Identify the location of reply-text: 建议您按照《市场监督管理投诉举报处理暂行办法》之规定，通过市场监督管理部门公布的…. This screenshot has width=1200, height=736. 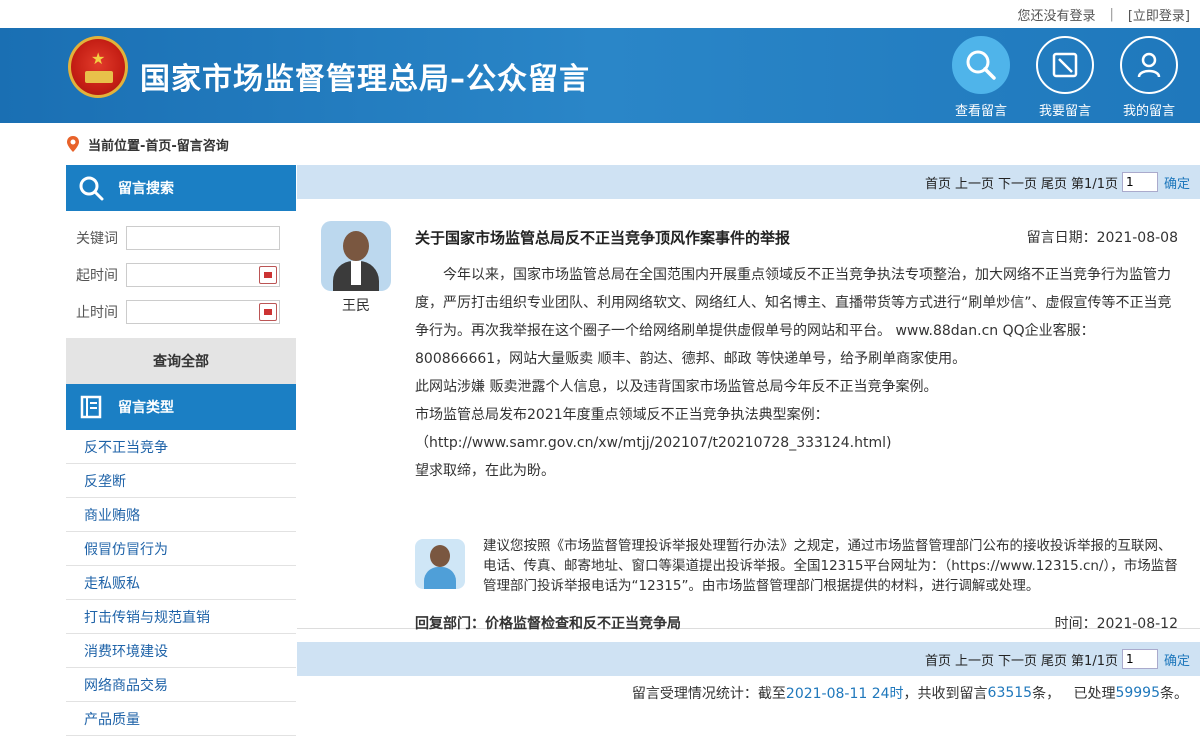
(830, 566).